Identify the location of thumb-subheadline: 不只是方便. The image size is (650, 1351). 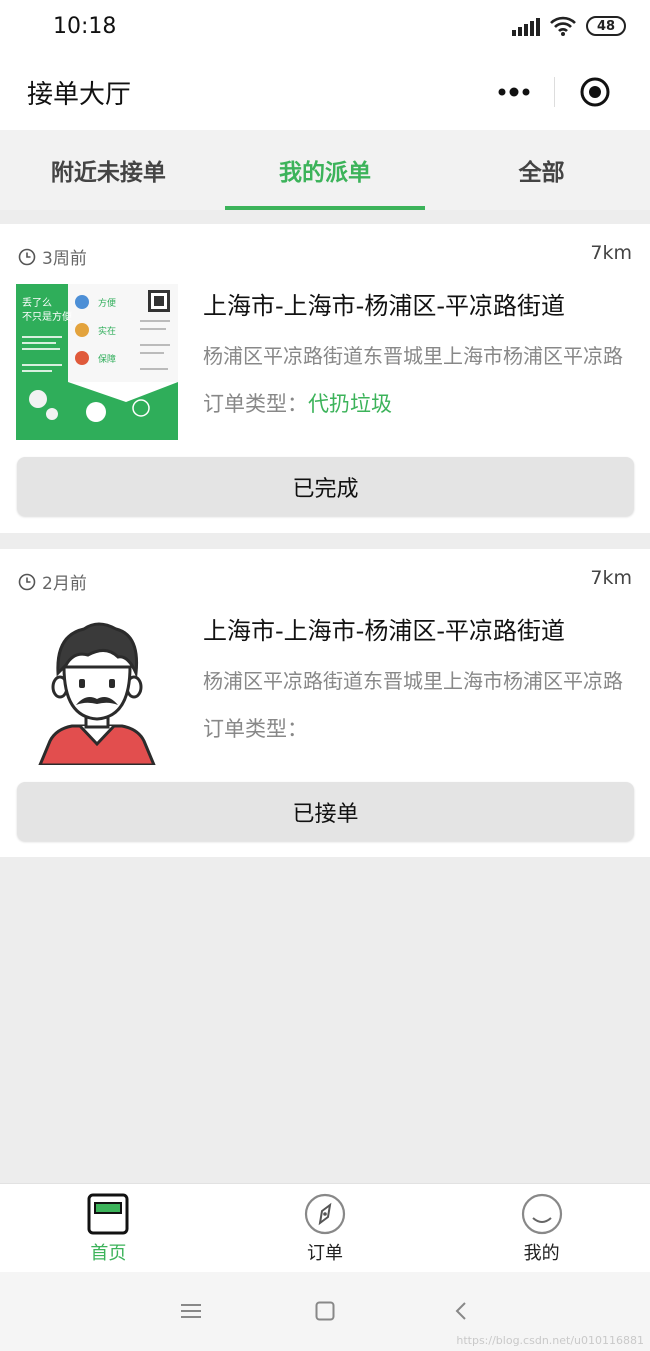
(47, 316).